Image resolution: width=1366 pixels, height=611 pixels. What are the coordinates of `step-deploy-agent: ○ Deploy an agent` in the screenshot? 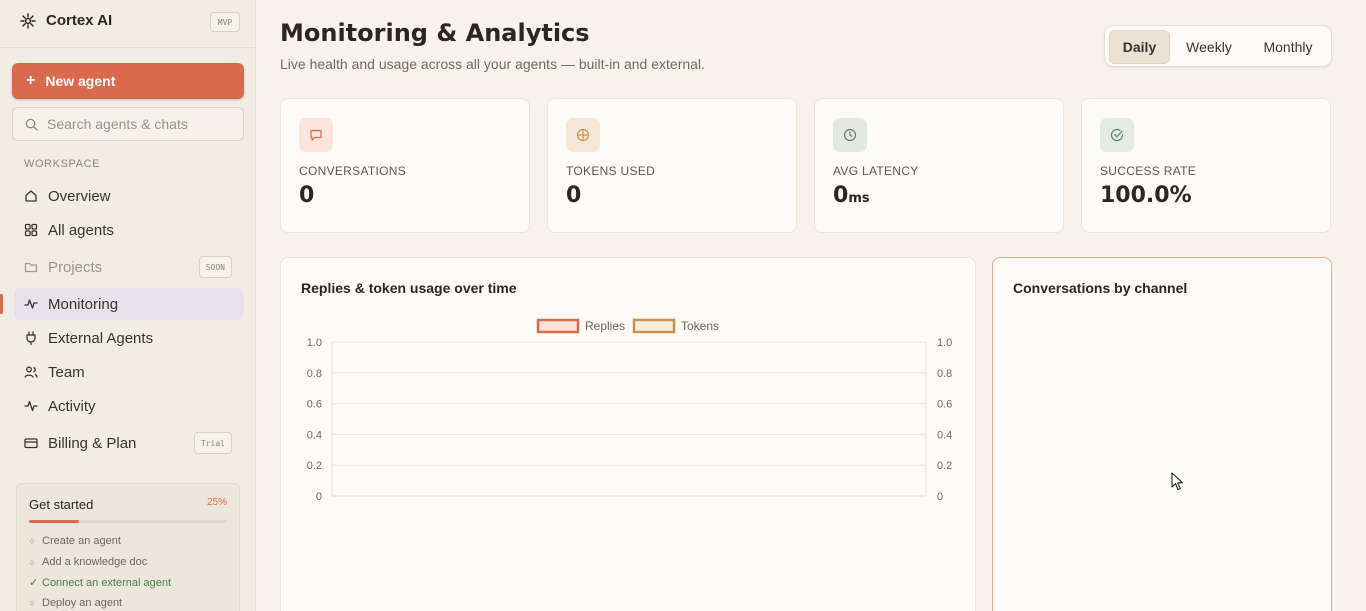 It's located at (75, 603).